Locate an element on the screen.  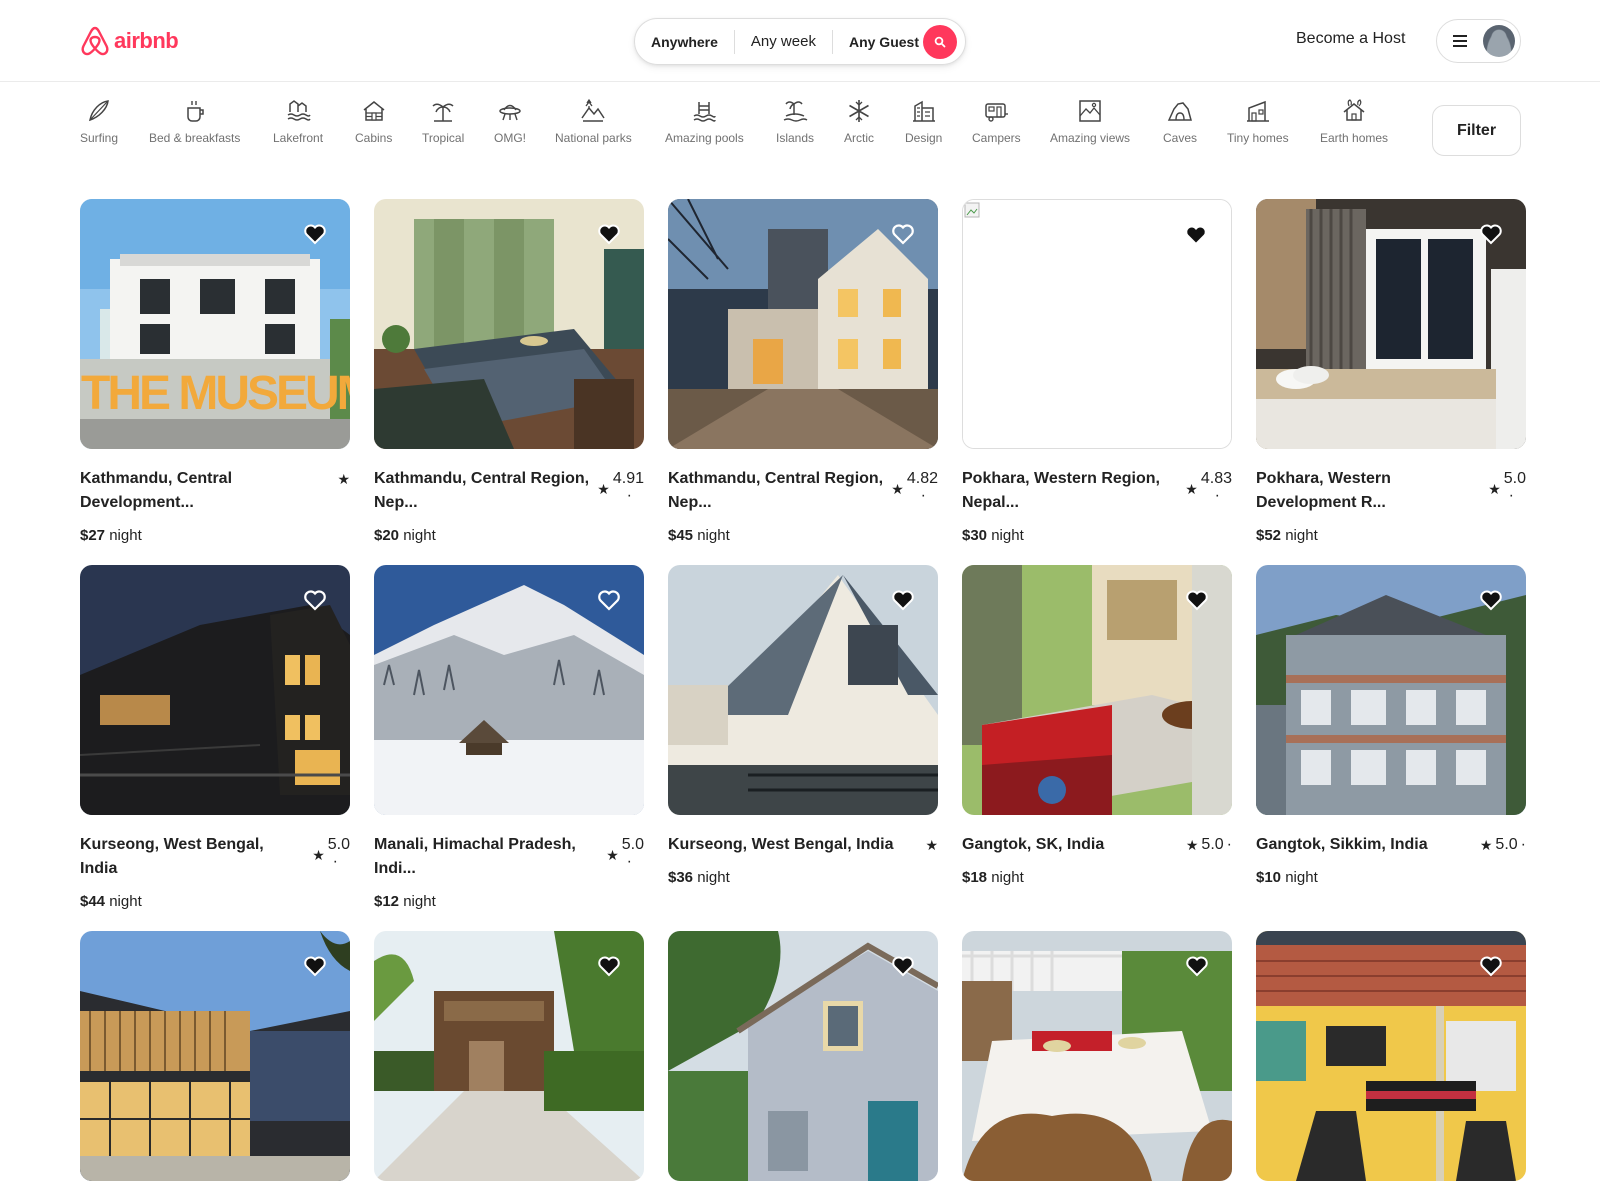
category-campers: Campers is located at coordinates (996, 121).